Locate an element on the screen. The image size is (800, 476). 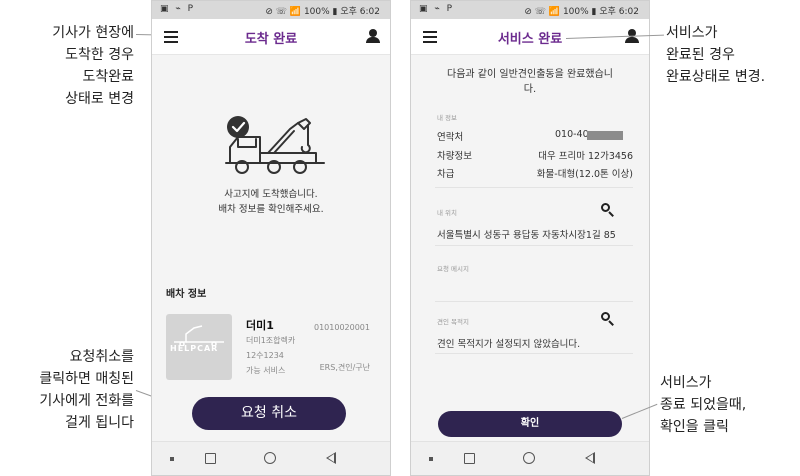
dispatch-info-label: 배차 정보 is located at coordinates (186, 294).